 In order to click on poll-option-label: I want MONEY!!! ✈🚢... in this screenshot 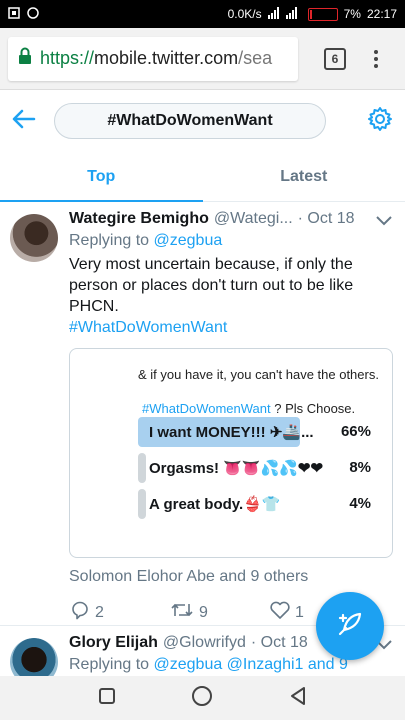, I will do `click(231, 432)`.